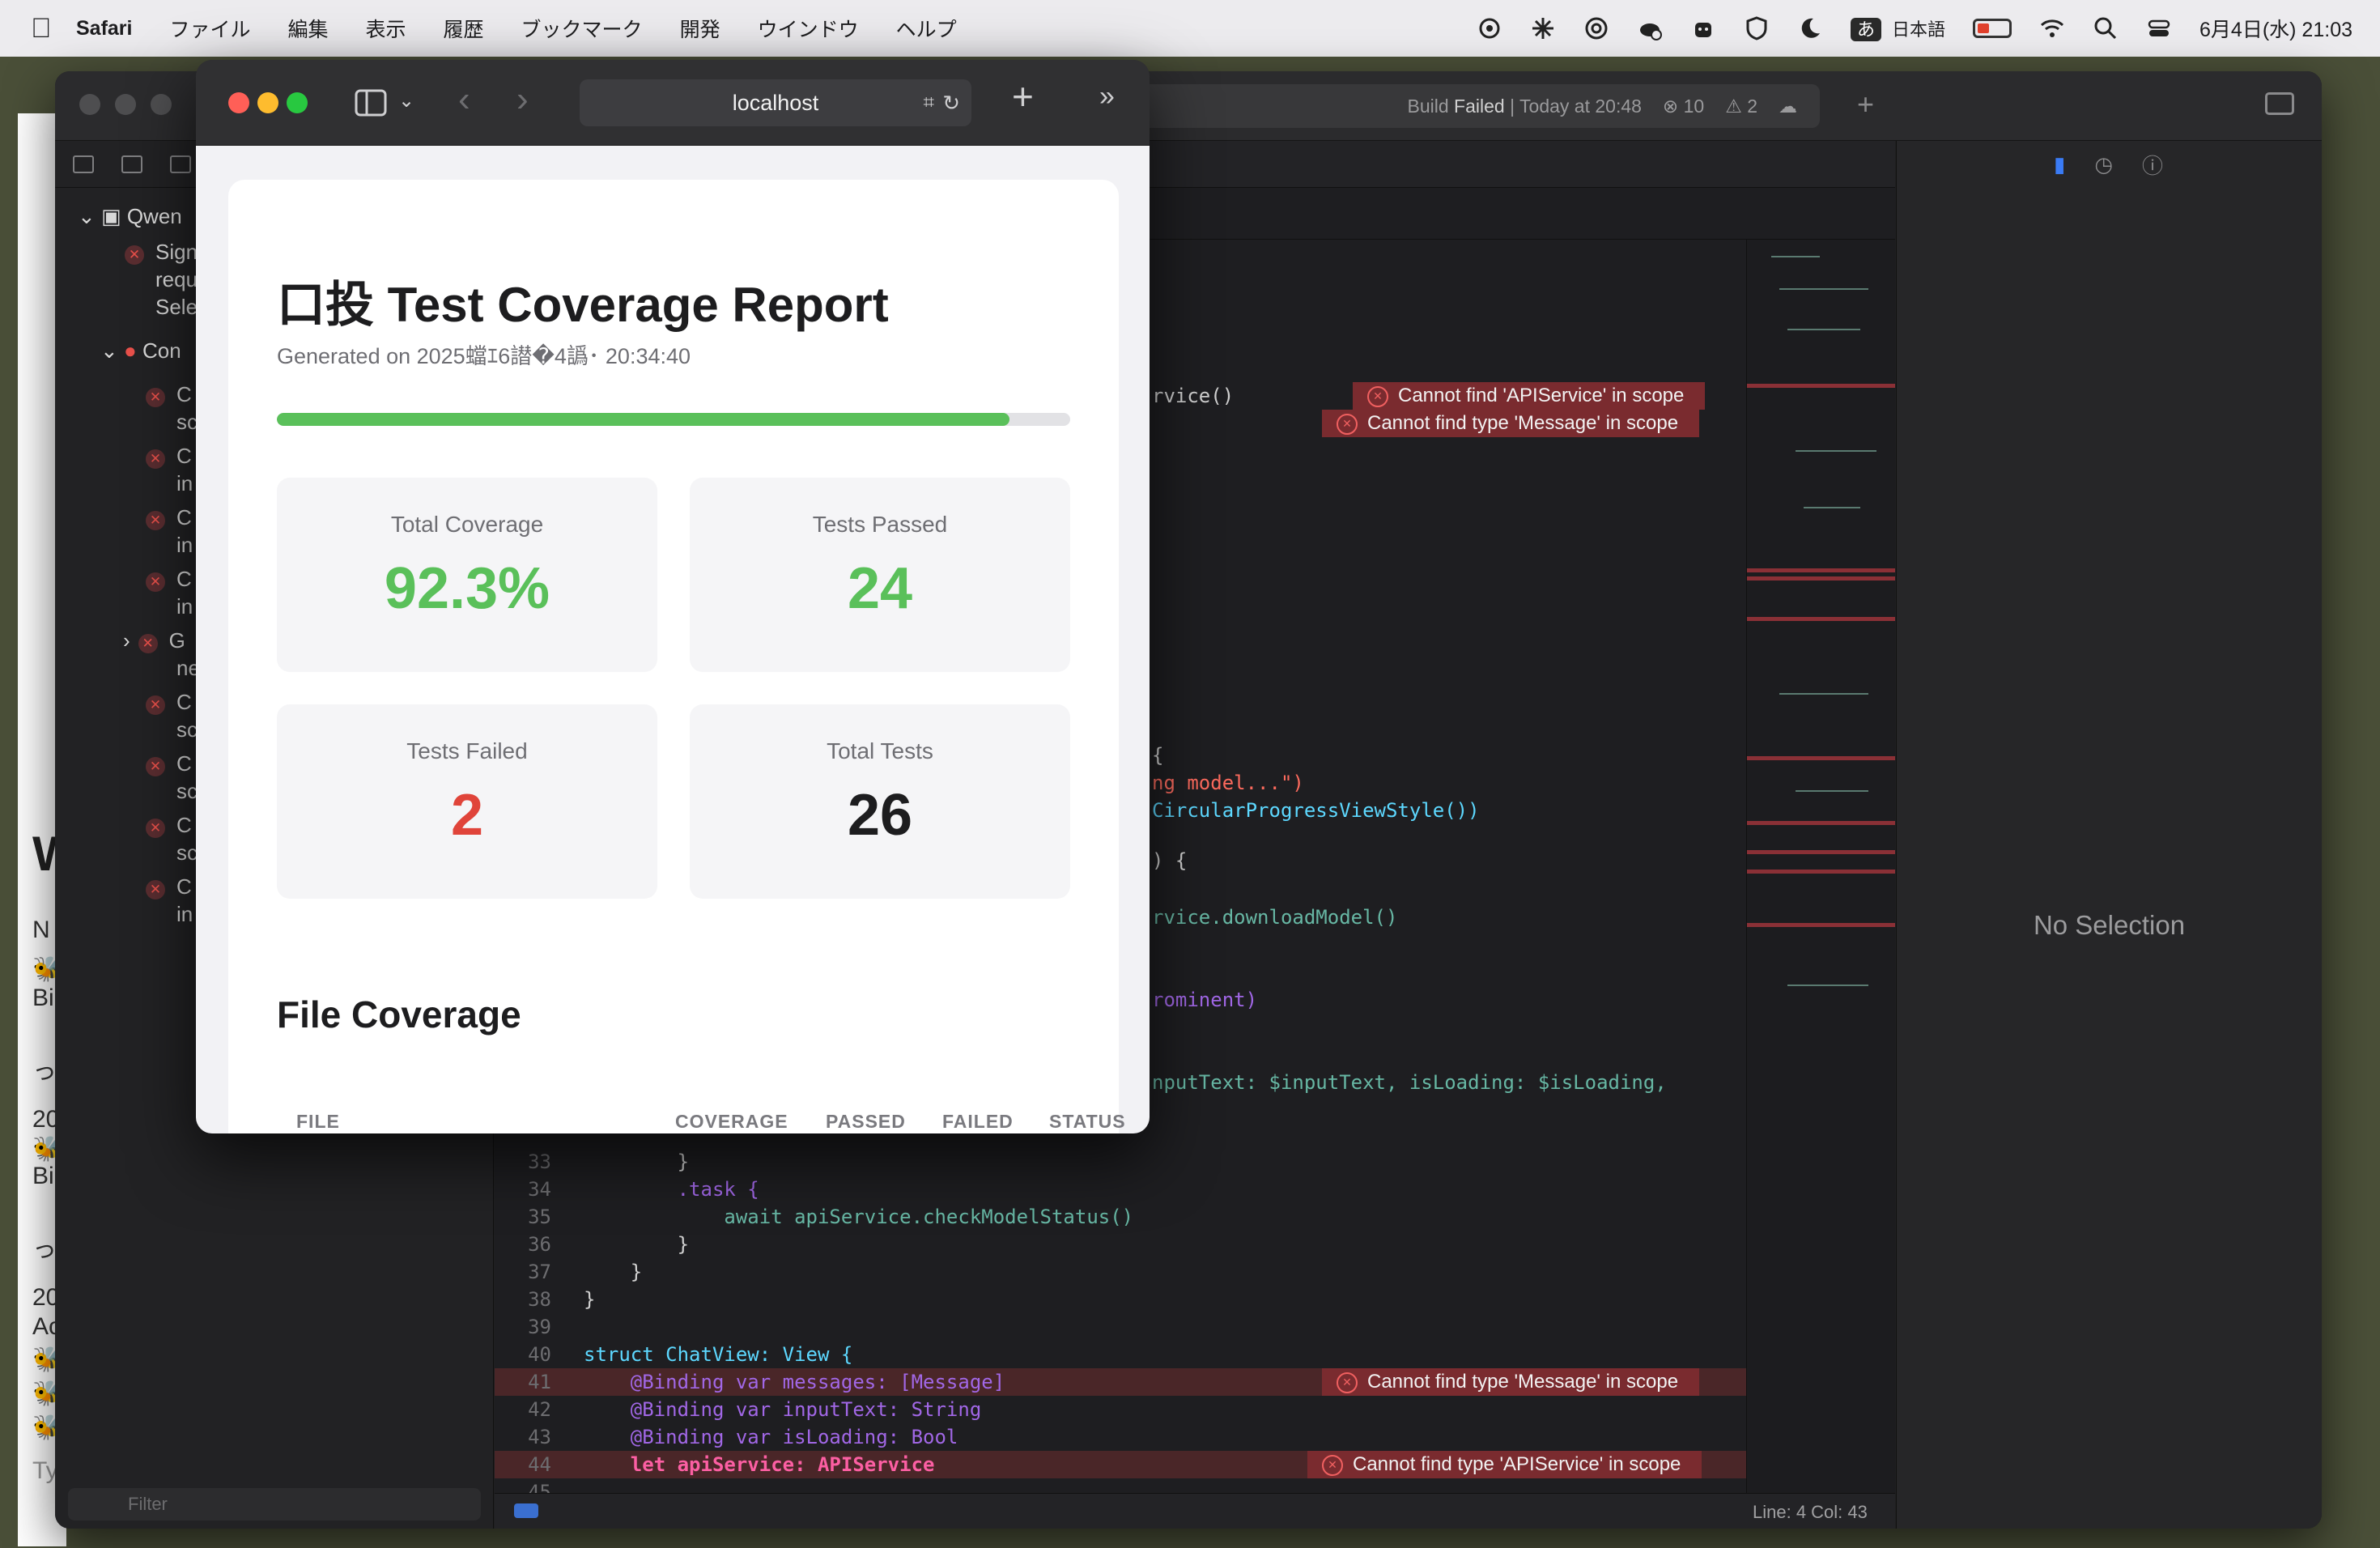  What do you see at coordinates (2103, 165) in the screenshot?
I see `history-inspector-icon: ◷` at bounding box center [2103, 165].